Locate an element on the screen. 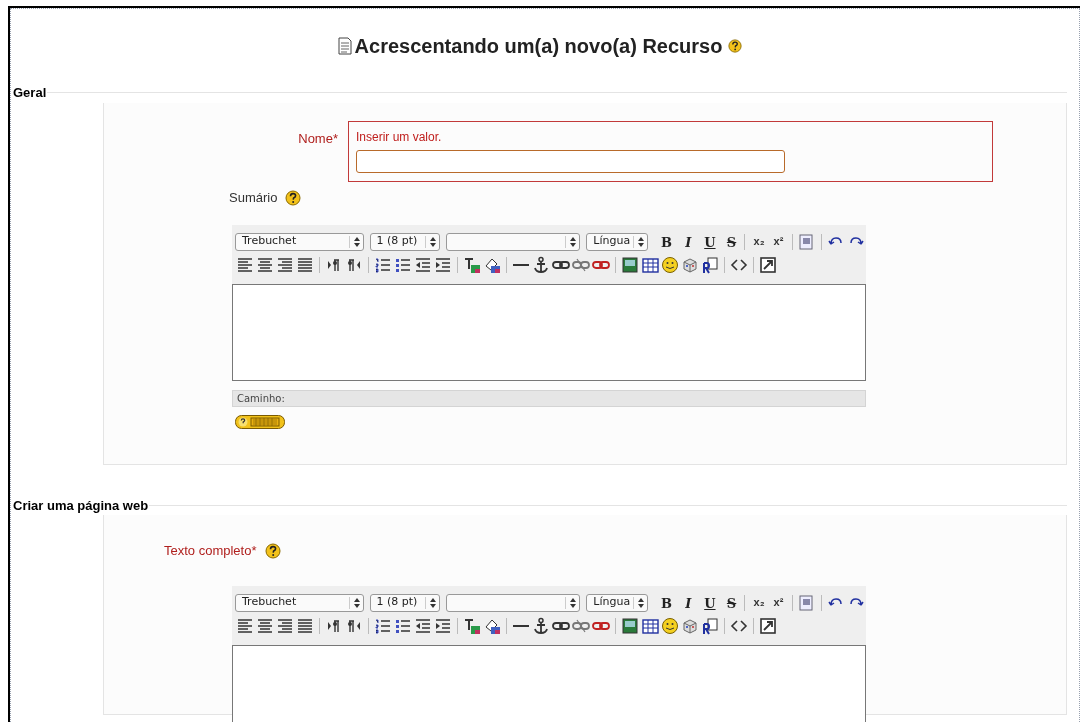 The width and height of the screenshot is (1088, 722). field-label: Nome* is located at coordinates (318, 138).